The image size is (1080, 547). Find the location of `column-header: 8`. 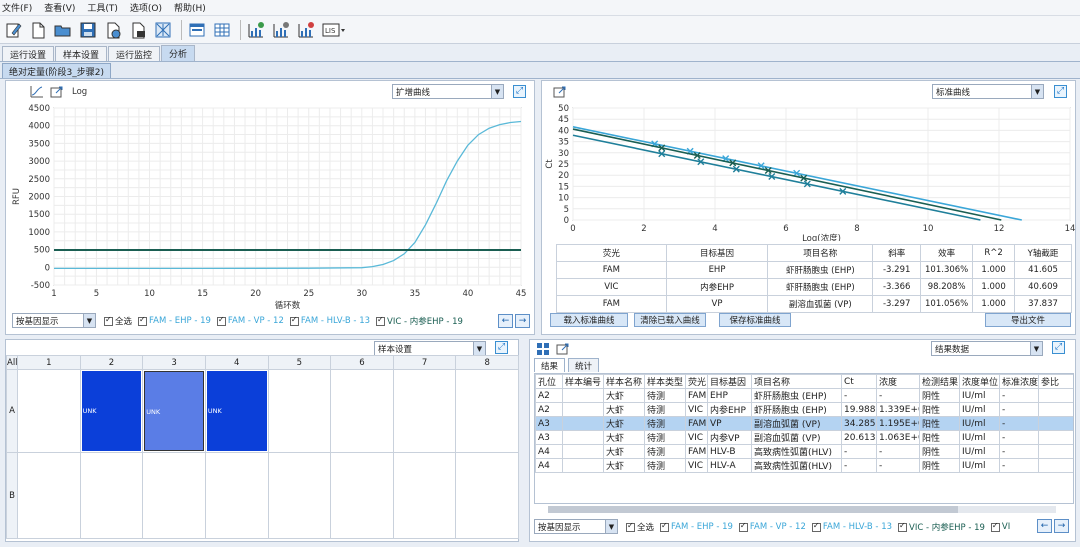

column-header: 8 is located at coordinates (487, 362).